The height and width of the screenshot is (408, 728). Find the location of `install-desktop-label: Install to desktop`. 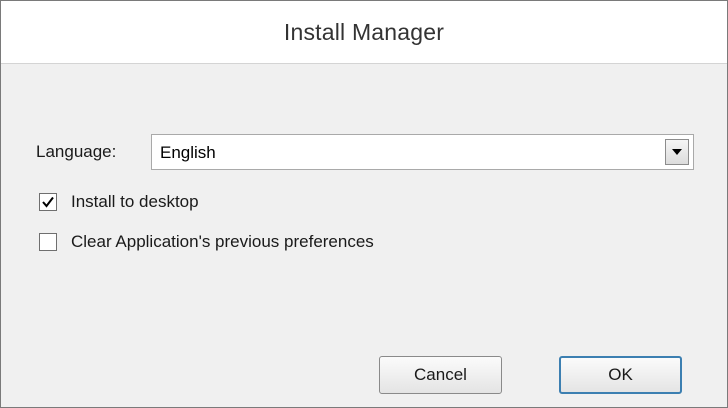

install-desktop-label: Install to desktop is located at coordinates (135, 201).